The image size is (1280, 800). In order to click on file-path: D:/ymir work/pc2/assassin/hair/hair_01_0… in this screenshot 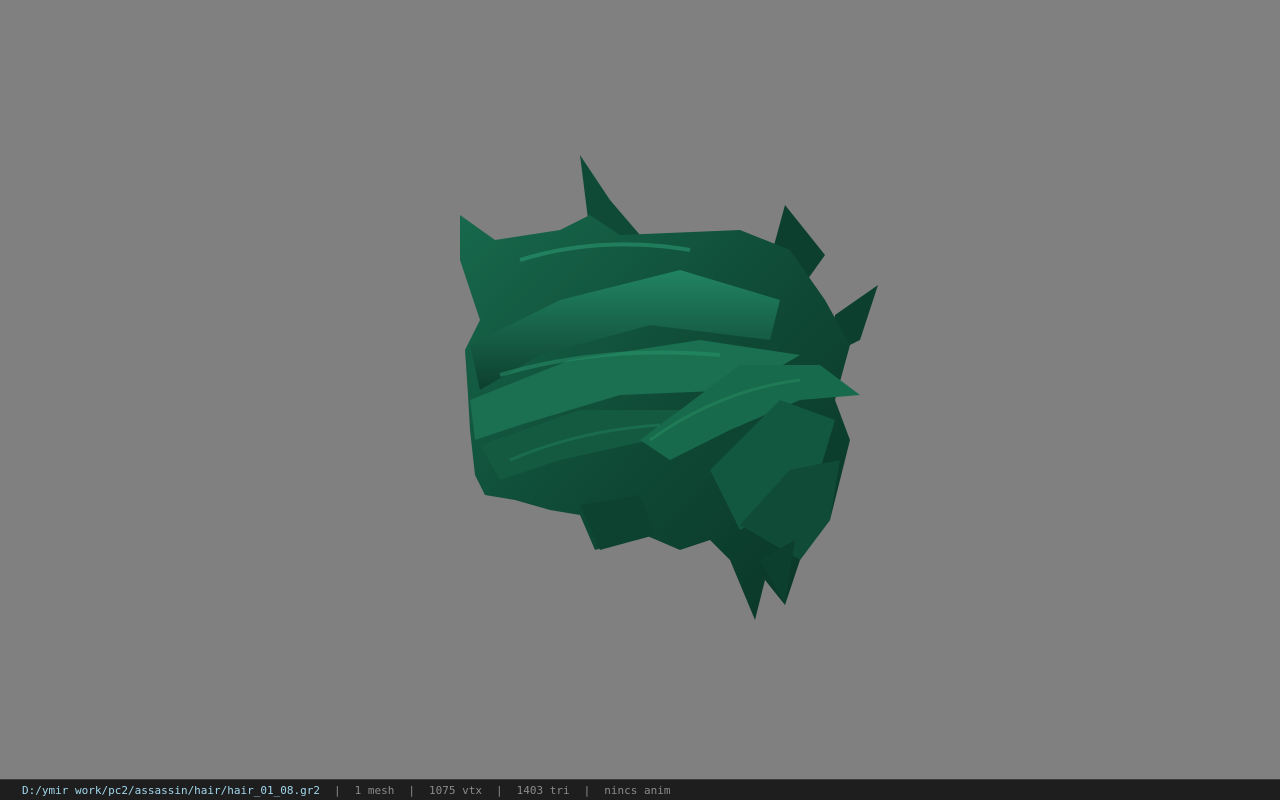, I will do `click(171, 790)`.